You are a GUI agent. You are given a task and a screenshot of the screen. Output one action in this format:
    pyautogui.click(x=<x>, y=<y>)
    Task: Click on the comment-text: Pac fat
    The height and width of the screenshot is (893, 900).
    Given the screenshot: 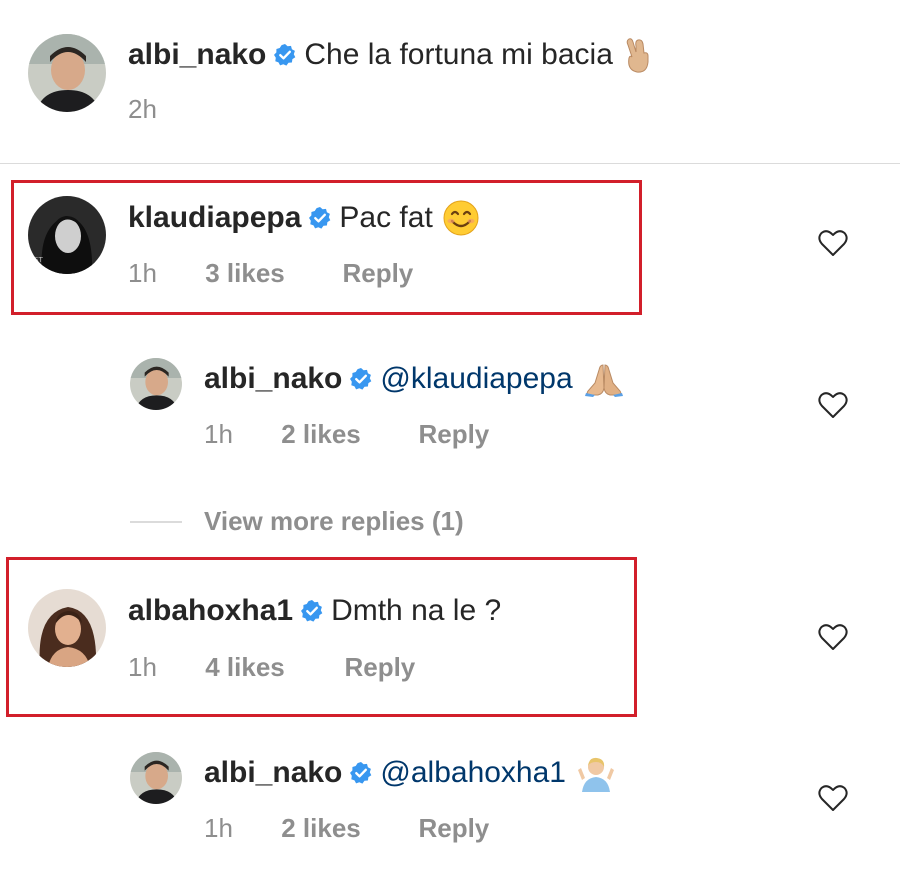 What is the action you would take?
    pyautogui.click(x=386, y=217)
    